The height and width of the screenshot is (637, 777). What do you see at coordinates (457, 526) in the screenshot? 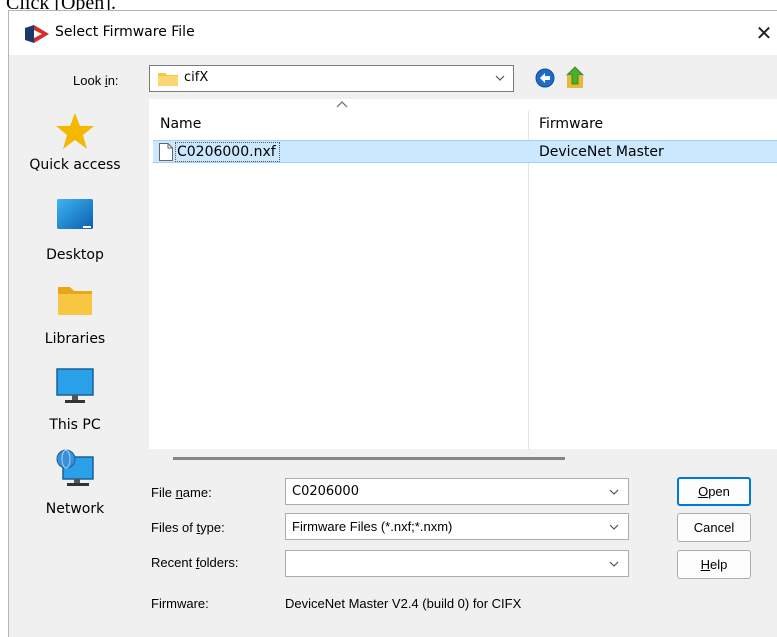
I see `filetype-dropdown: Firmware Files (*.nxf;*.nxm)` at bounding box center [457, 526].